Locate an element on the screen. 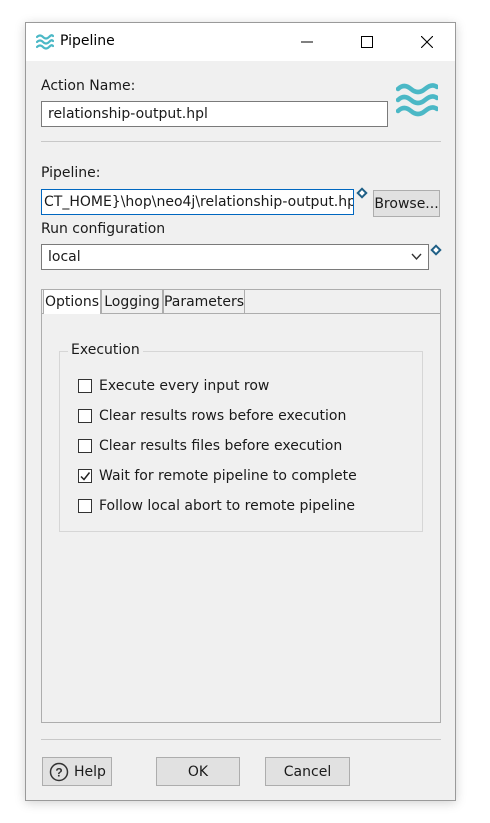 The height and width of the screenshot is (823, 490). chevron-down-icon is located at coordinates (416, 257).